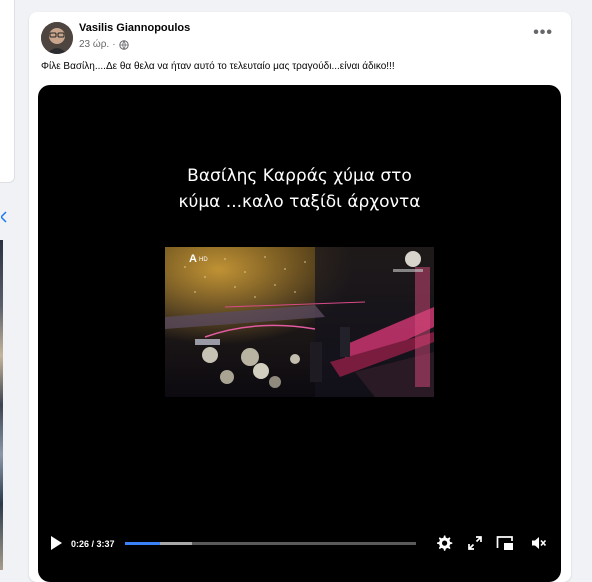 This screenshot has height=582, width=592. I want to click on speaker-muted-icon, so click(539, 543).